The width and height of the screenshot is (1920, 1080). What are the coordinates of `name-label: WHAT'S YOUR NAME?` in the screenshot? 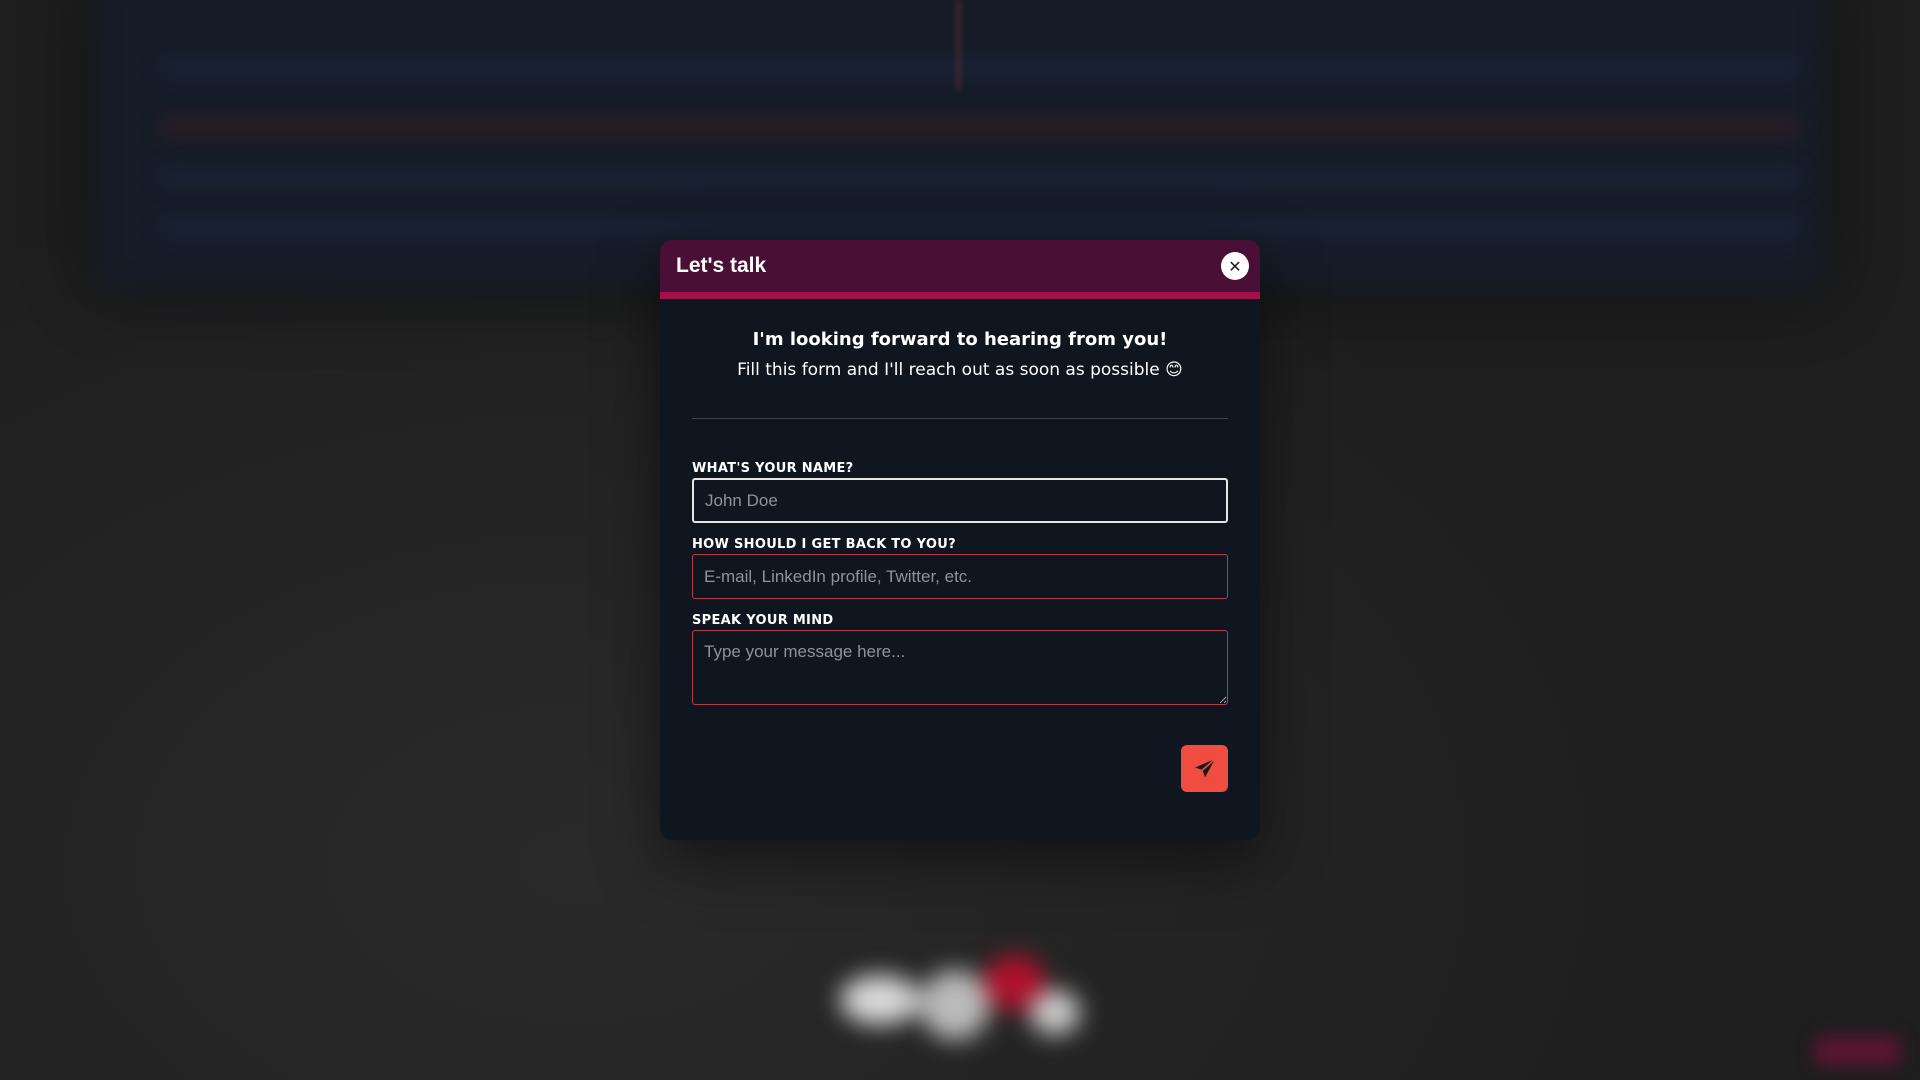 It's located at (773, 468).